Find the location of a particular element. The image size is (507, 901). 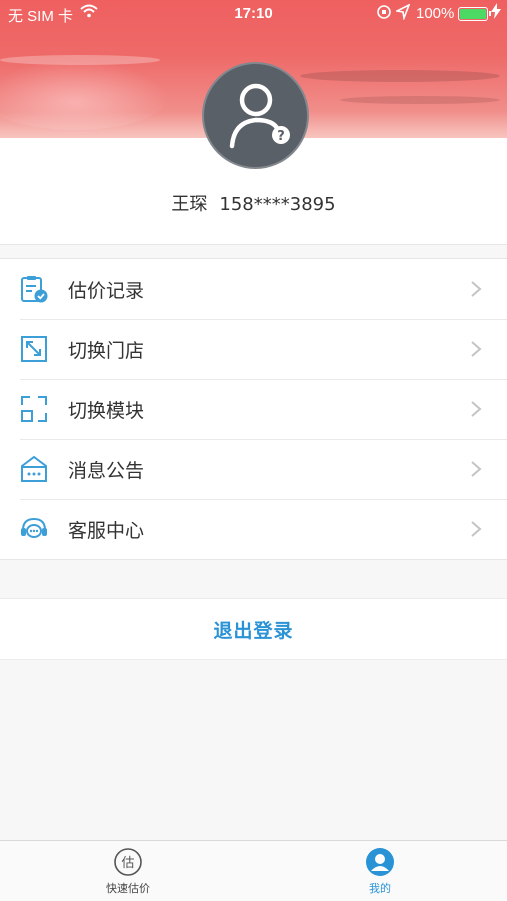

announcement-icon is located at coordinates (34, 469).